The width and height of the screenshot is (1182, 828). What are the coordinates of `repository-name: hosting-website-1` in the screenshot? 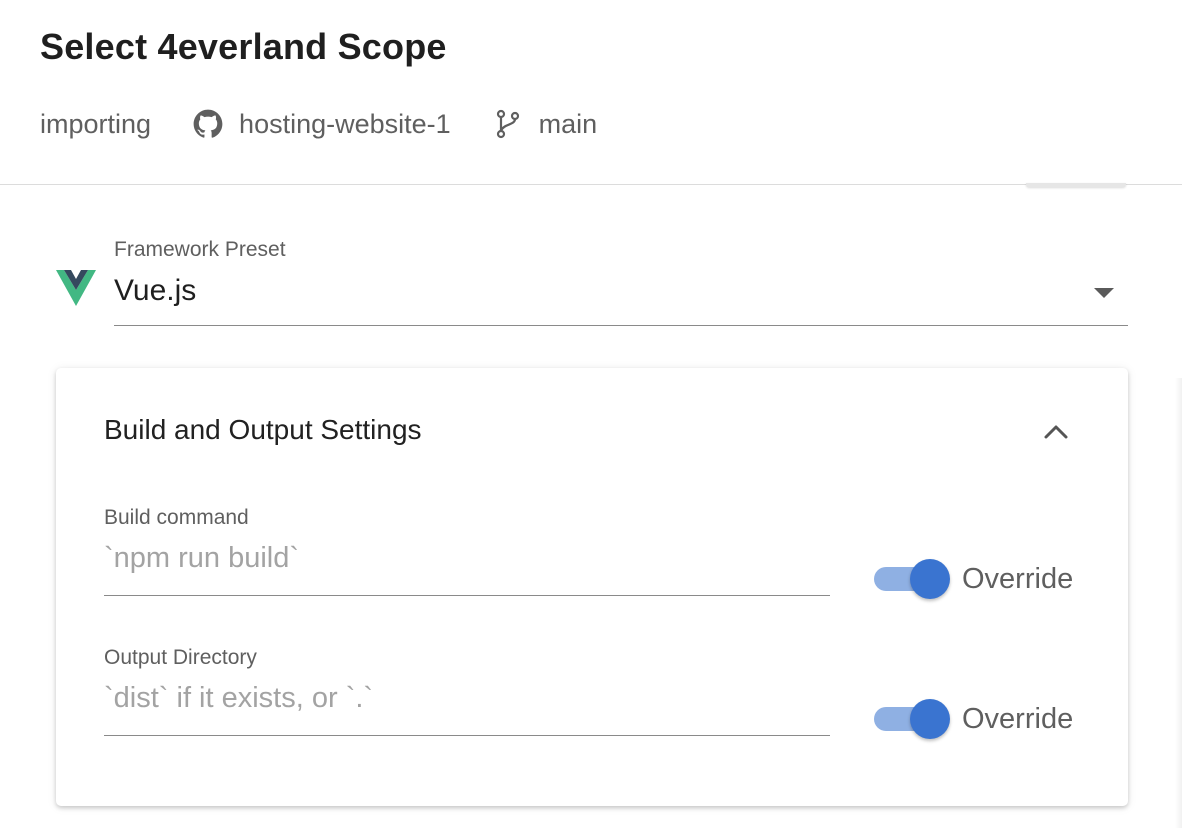 It's located at (345, 123).